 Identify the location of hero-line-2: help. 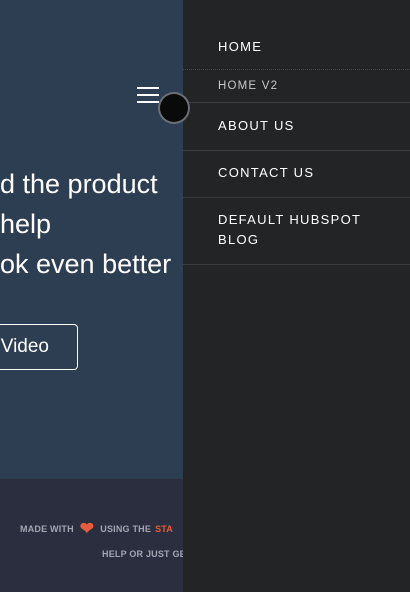
(26, 224).